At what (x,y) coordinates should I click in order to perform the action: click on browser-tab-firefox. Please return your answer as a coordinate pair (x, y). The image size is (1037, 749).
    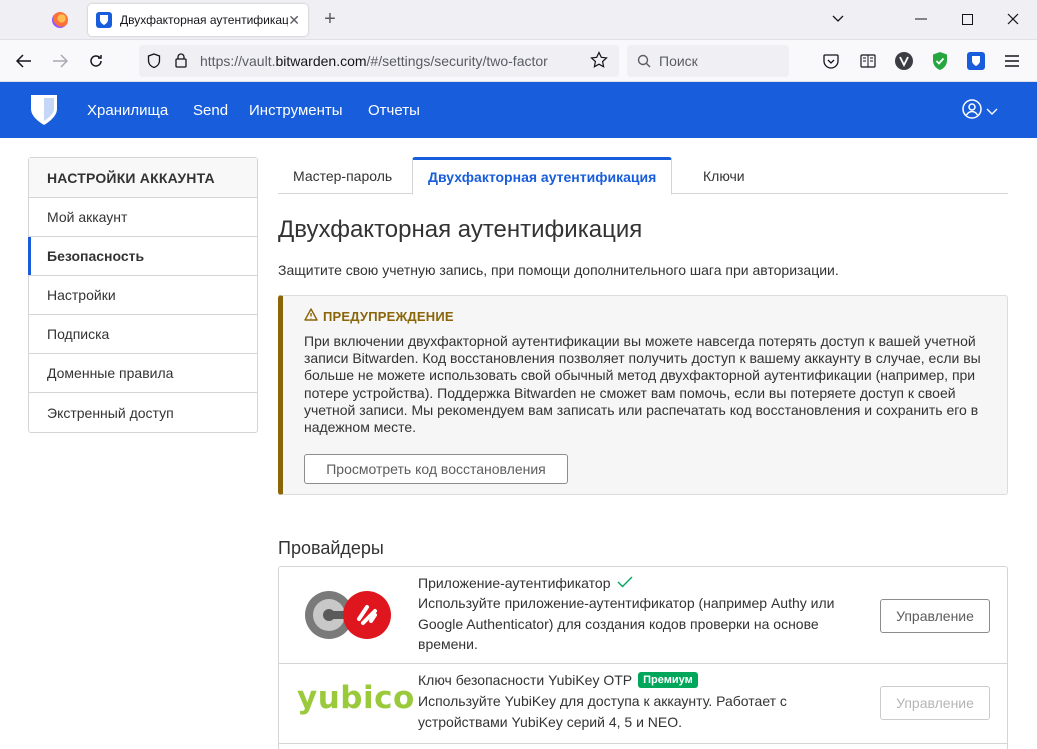
    Looking at the image, I should click on (60, 20).